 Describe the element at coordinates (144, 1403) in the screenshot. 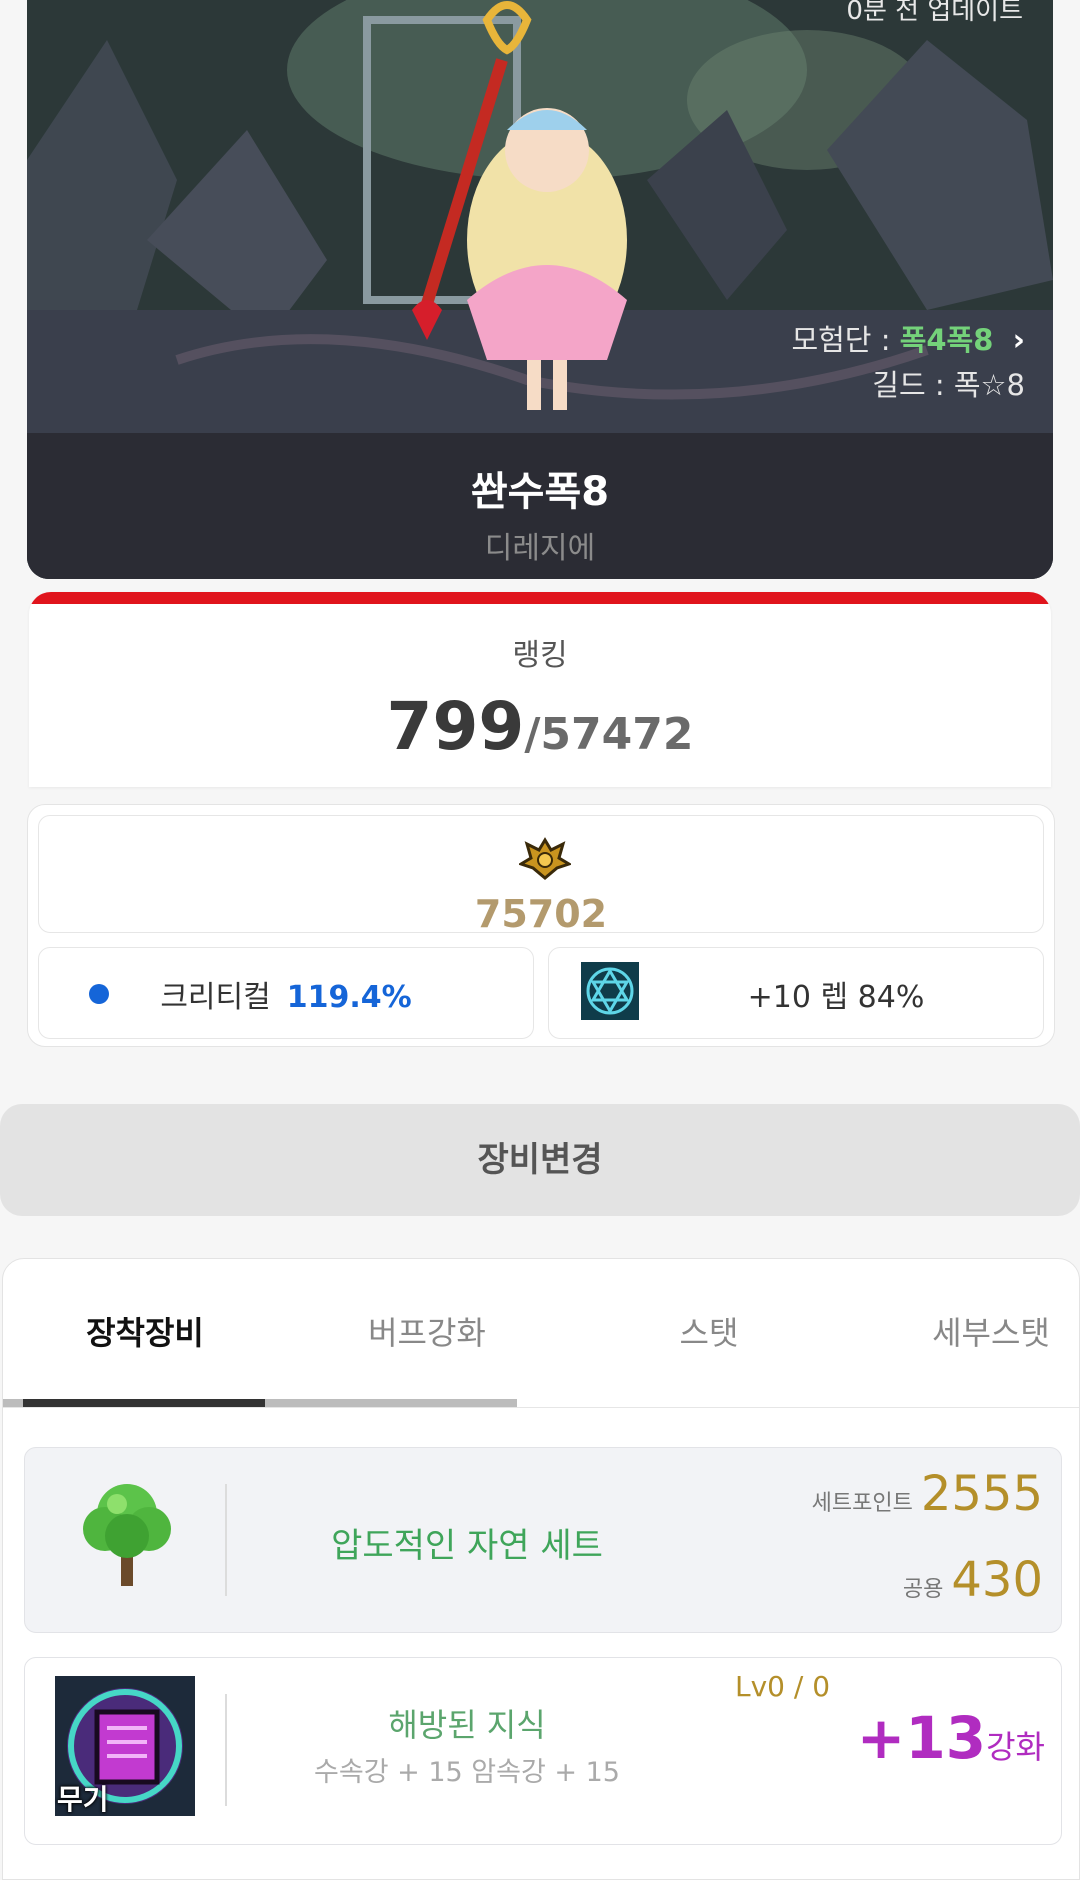

I see `tab-active-indicator` at that location.